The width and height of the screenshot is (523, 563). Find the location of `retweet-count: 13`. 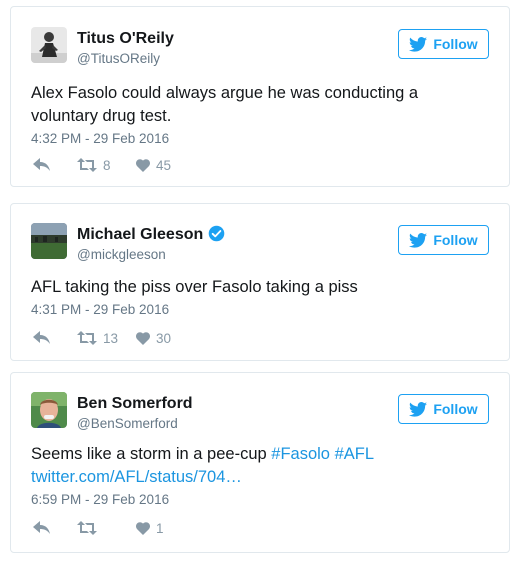

retweet-count: 13 is located at coordinates (111, 338).